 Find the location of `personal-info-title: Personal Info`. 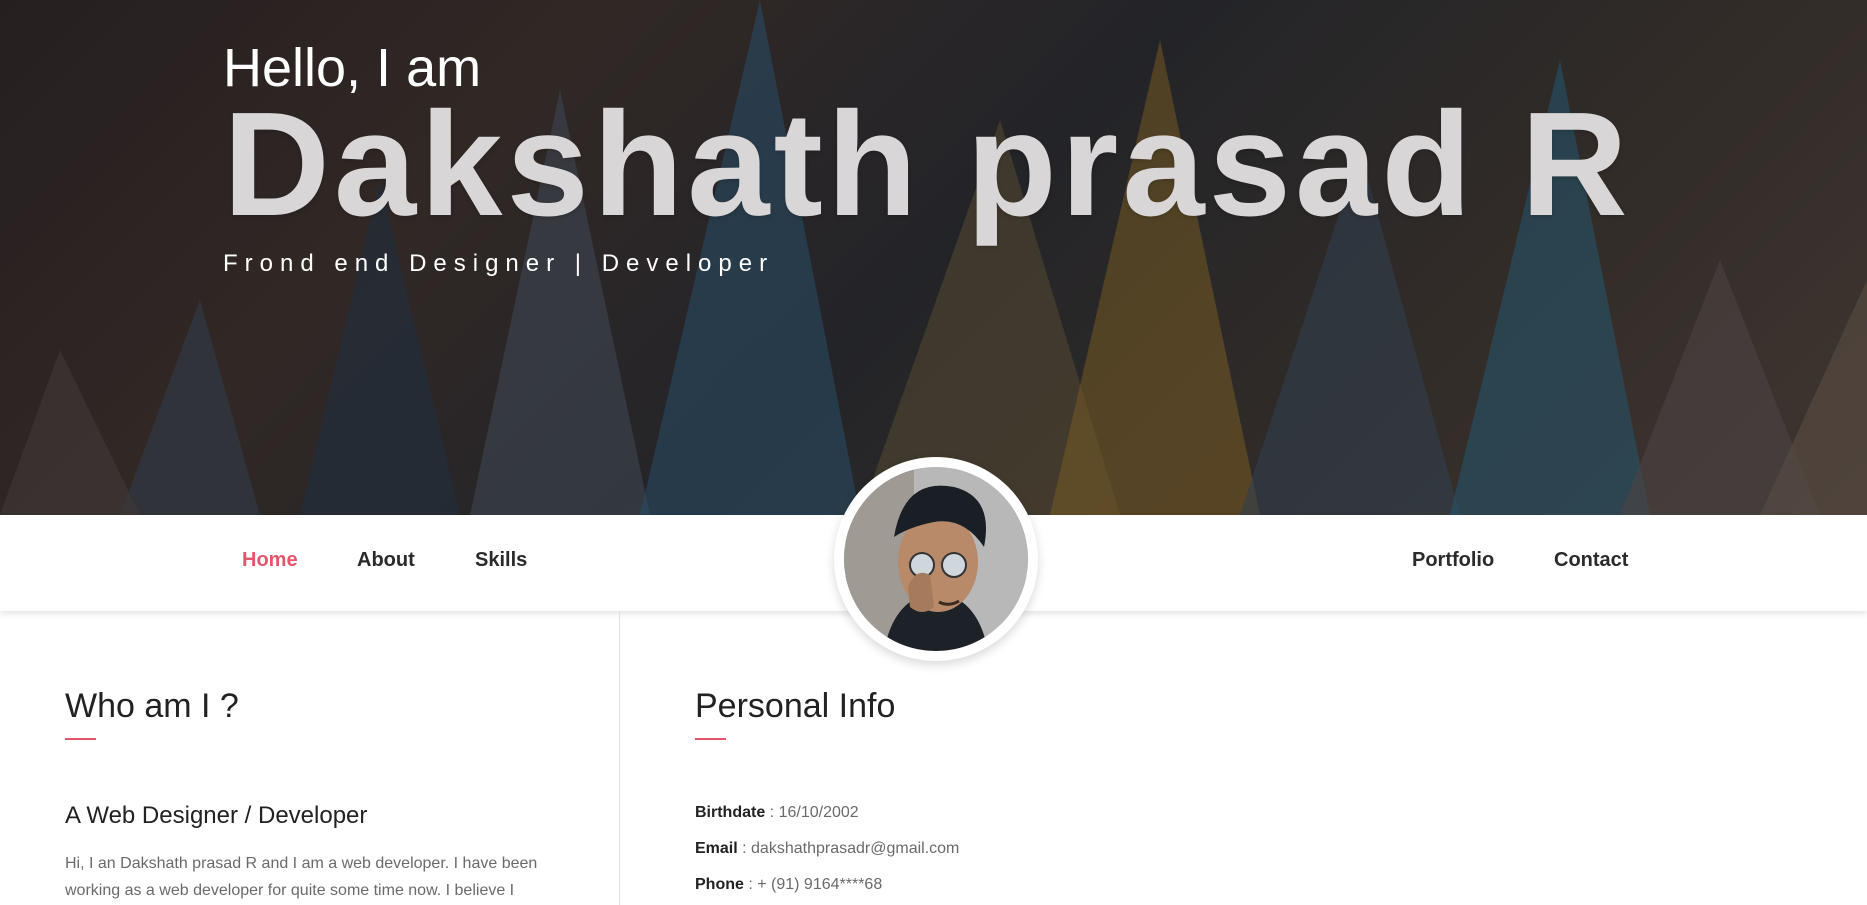

personal-info-title: Personal Info is located at coordinates (795, 706).